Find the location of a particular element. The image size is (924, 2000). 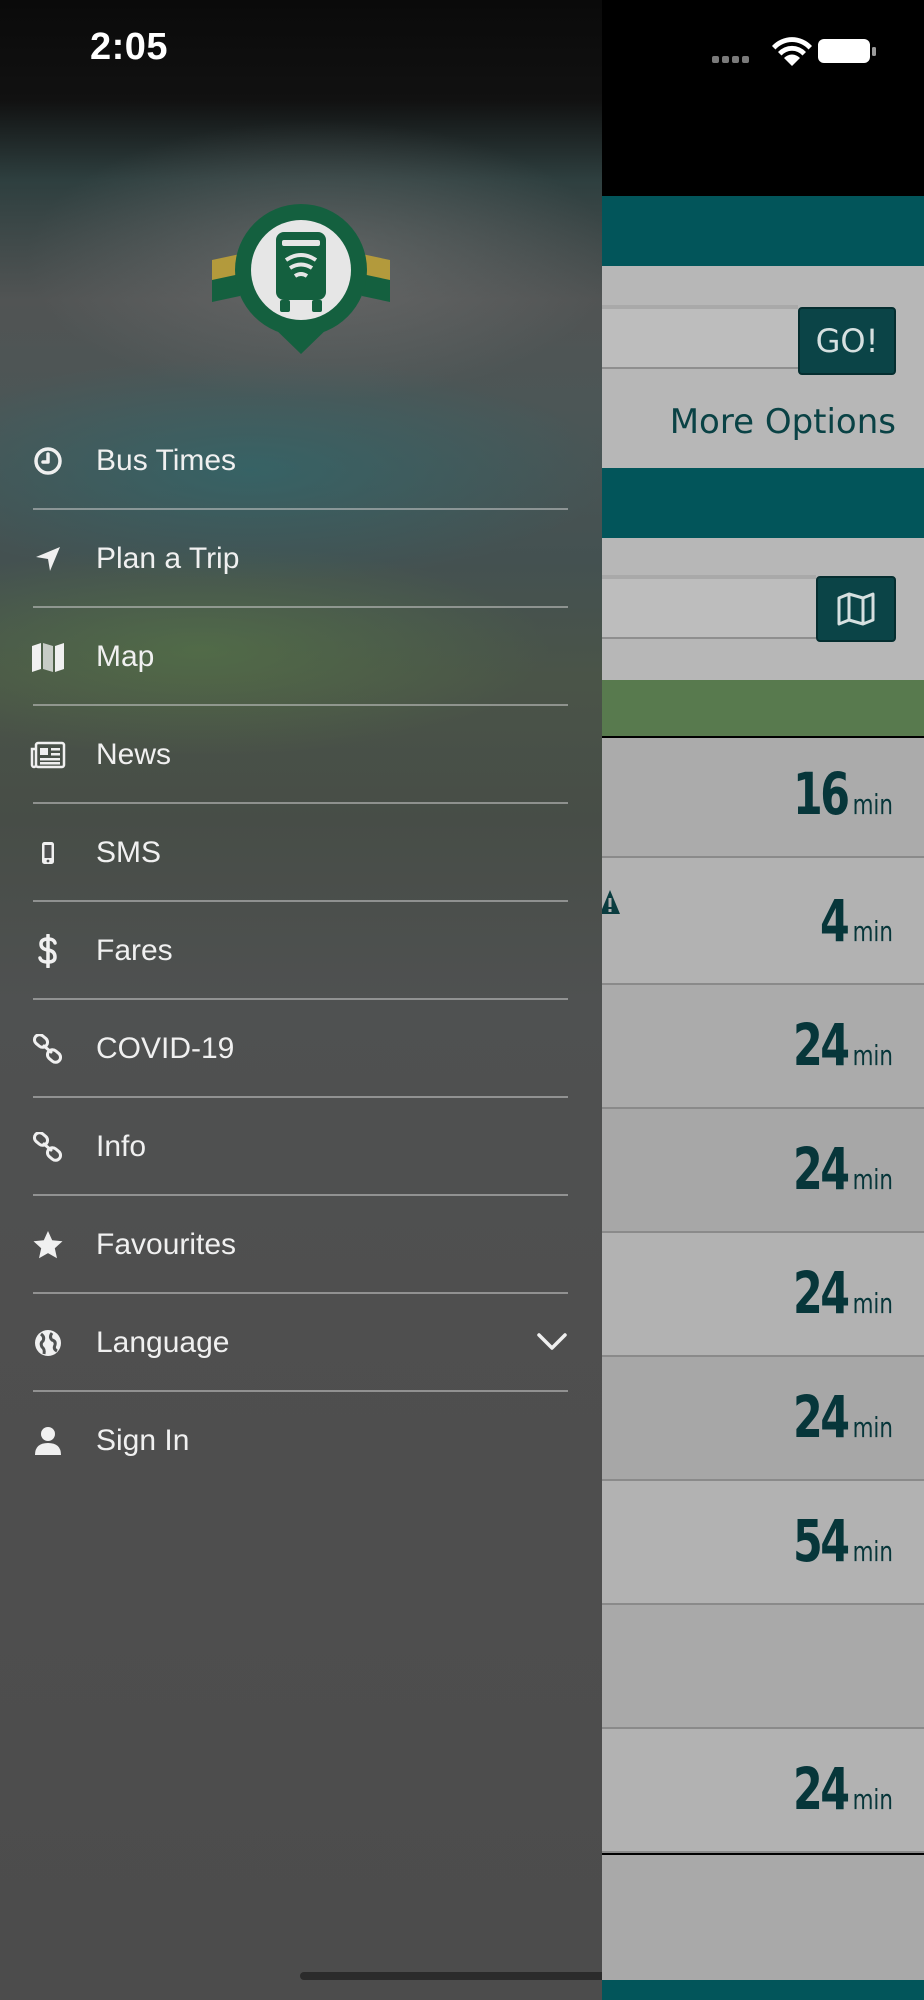

location-arrow-icon is located at coordinates (48, 559).